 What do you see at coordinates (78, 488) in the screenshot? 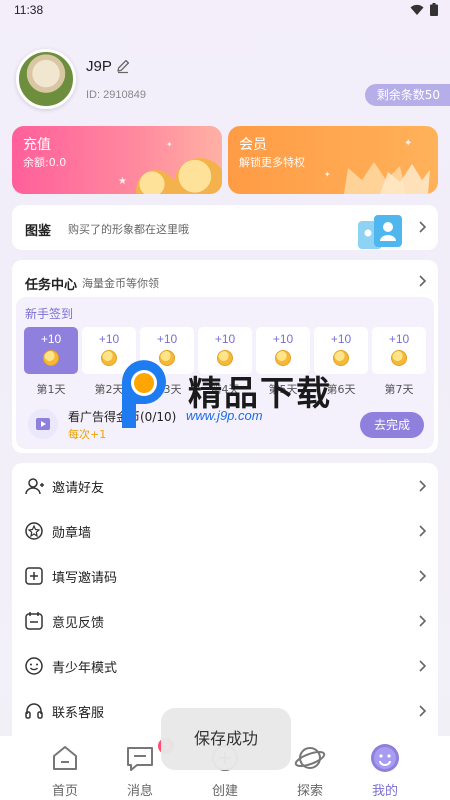
I see `menu-label: 邀请好友` at bounding box center [78, 488].